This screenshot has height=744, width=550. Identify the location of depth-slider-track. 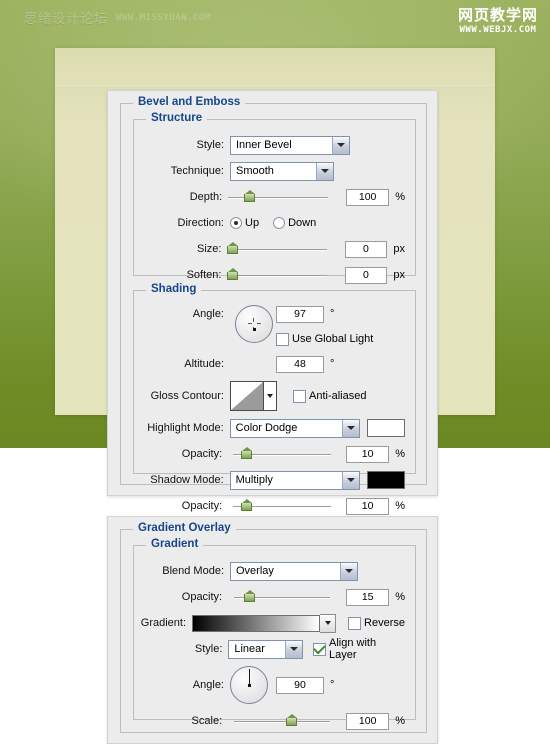
(278, 197).